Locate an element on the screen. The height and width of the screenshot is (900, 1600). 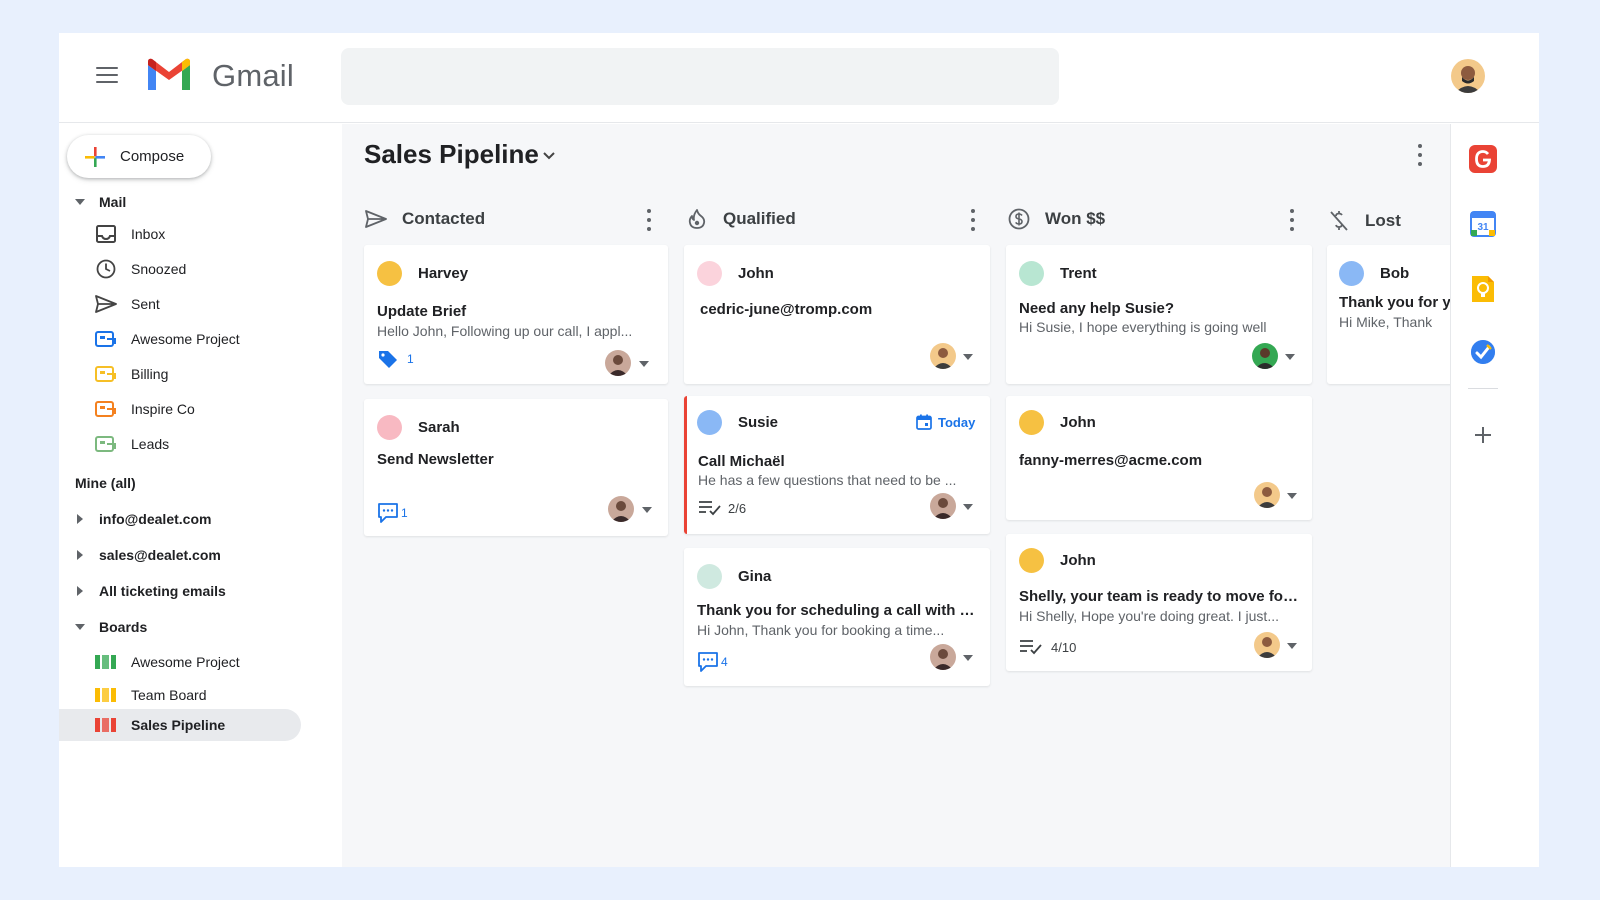
app-title: Gmail is located at coordinates (253, 75).